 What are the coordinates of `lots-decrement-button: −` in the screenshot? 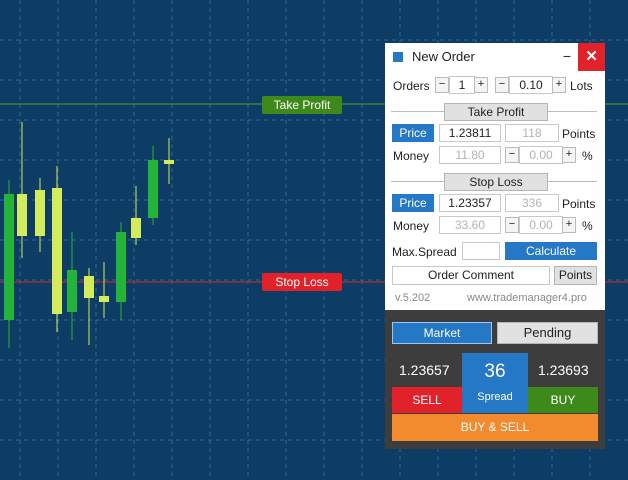 It's located at (502, 85).